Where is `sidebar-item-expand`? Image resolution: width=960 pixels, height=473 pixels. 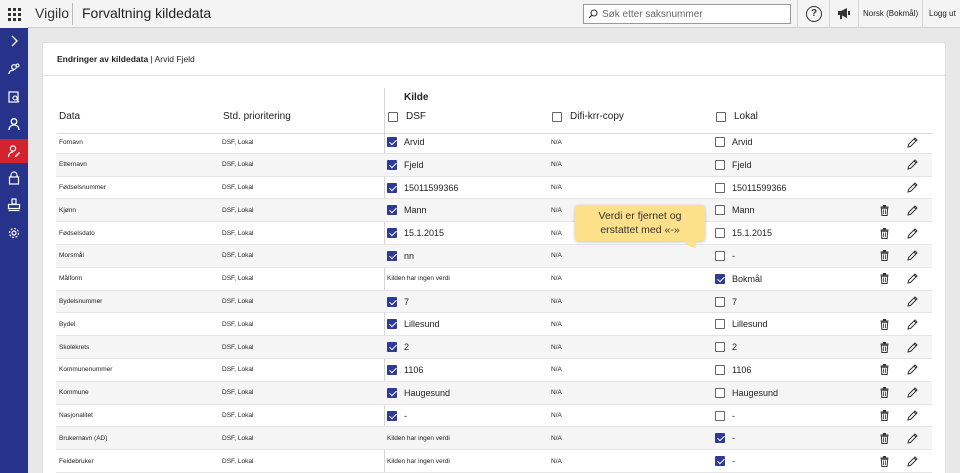
sidebar-item-expand is located at coordinates (14, 41).